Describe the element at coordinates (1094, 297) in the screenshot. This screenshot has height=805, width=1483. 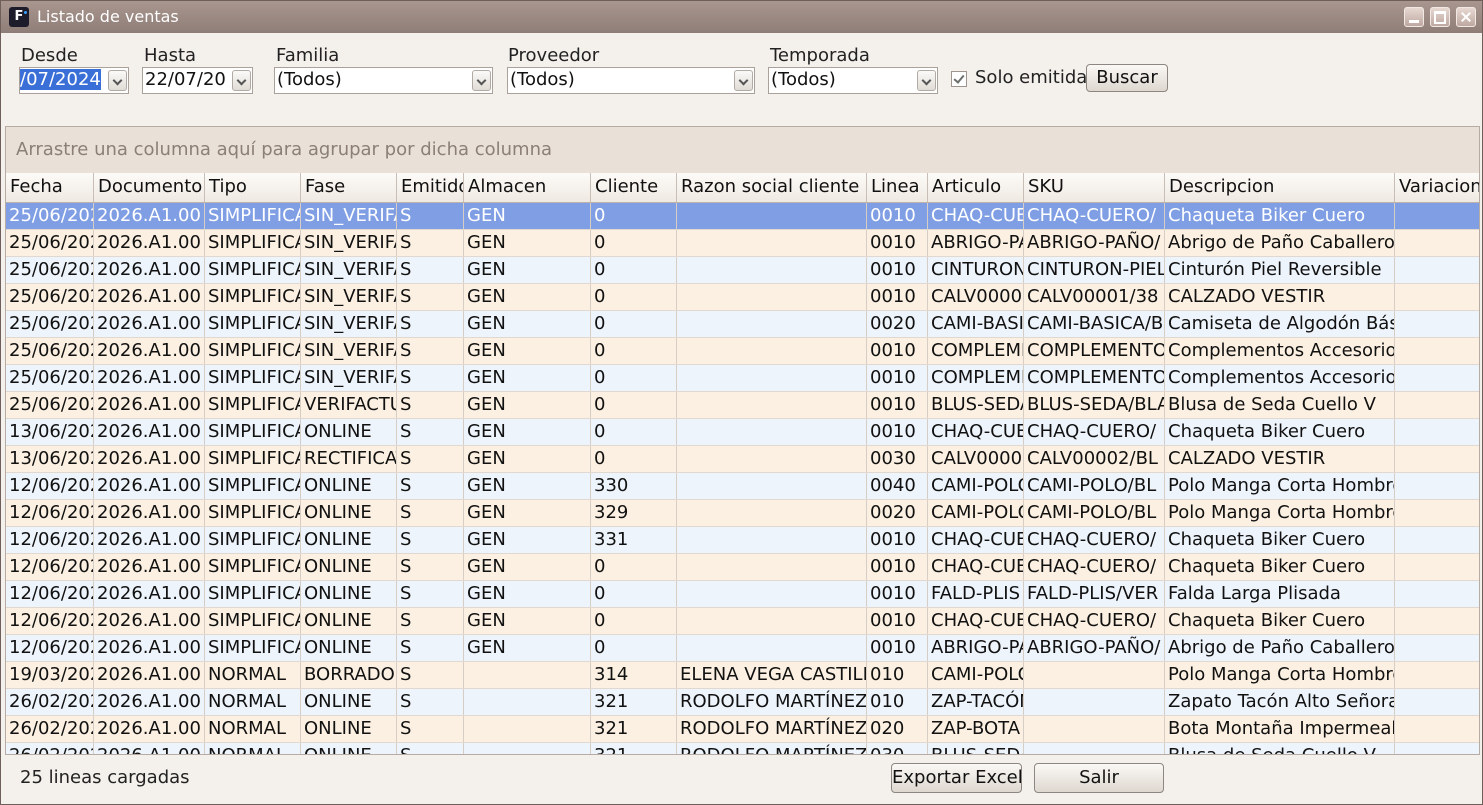
I see `cell-sku: CALV00001/38` at that location.